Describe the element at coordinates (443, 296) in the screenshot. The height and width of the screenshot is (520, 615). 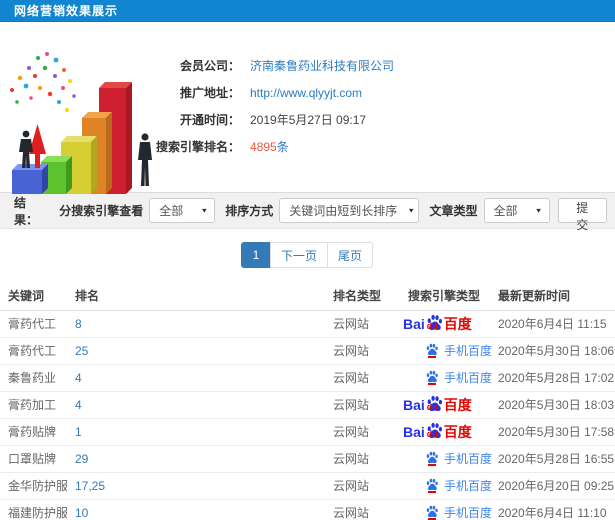
I see `col-engine-type: 搜索引擎类型` at that location.